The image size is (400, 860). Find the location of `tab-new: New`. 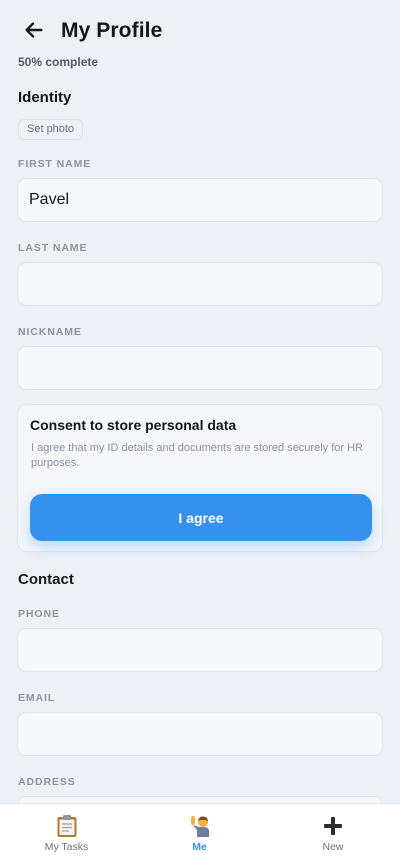

tab-new: New is located at coordinates (333, 832).